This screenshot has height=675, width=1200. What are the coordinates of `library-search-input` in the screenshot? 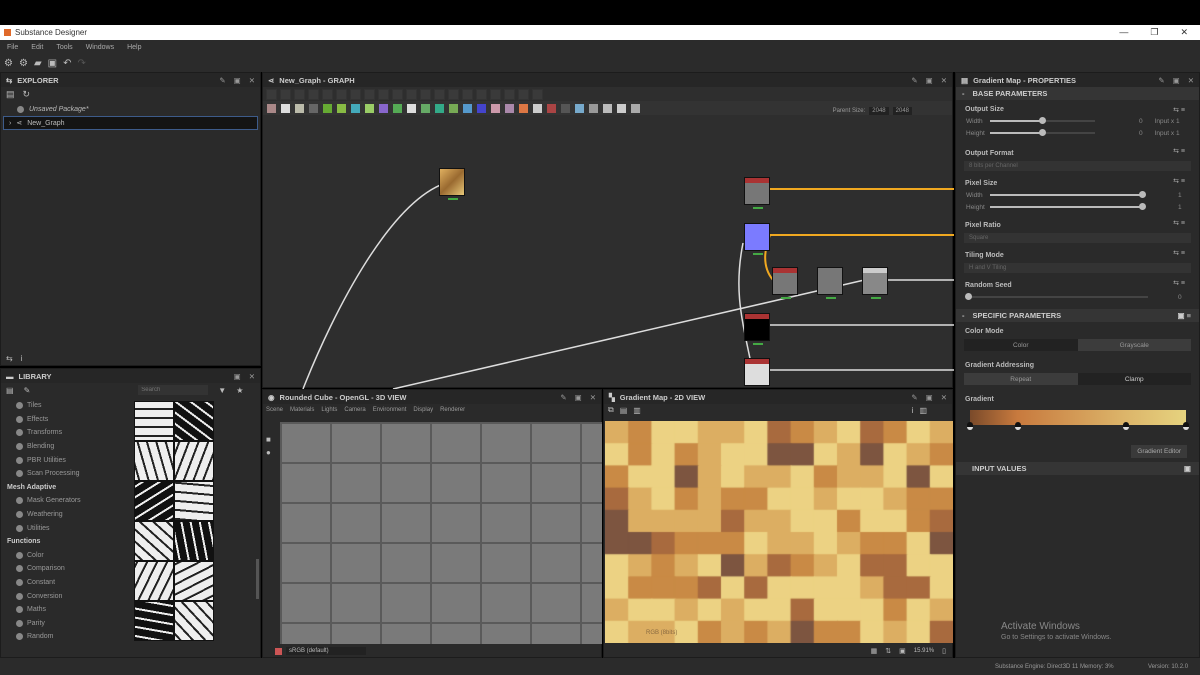 It's located at (173, 390).